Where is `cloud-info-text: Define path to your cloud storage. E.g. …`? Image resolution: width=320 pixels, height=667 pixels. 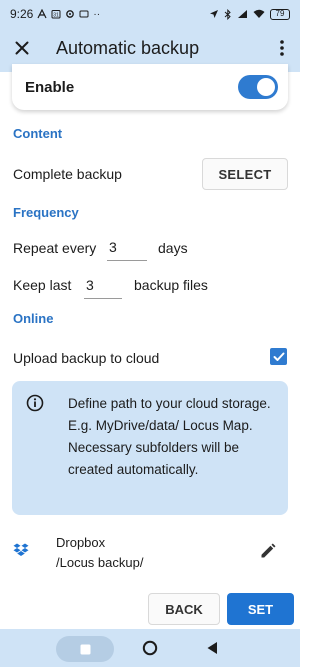
cloud-info-text: Define path to your cloud storage. E.g. … is located at coordinates (169, 436).